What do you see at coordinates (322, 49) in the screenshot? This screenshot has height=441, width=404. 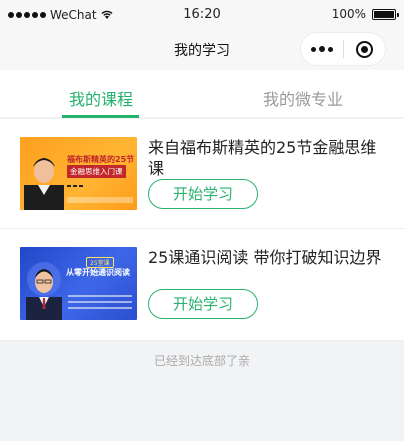 I see `more-dots-icon` at bounding box center [322, 49].